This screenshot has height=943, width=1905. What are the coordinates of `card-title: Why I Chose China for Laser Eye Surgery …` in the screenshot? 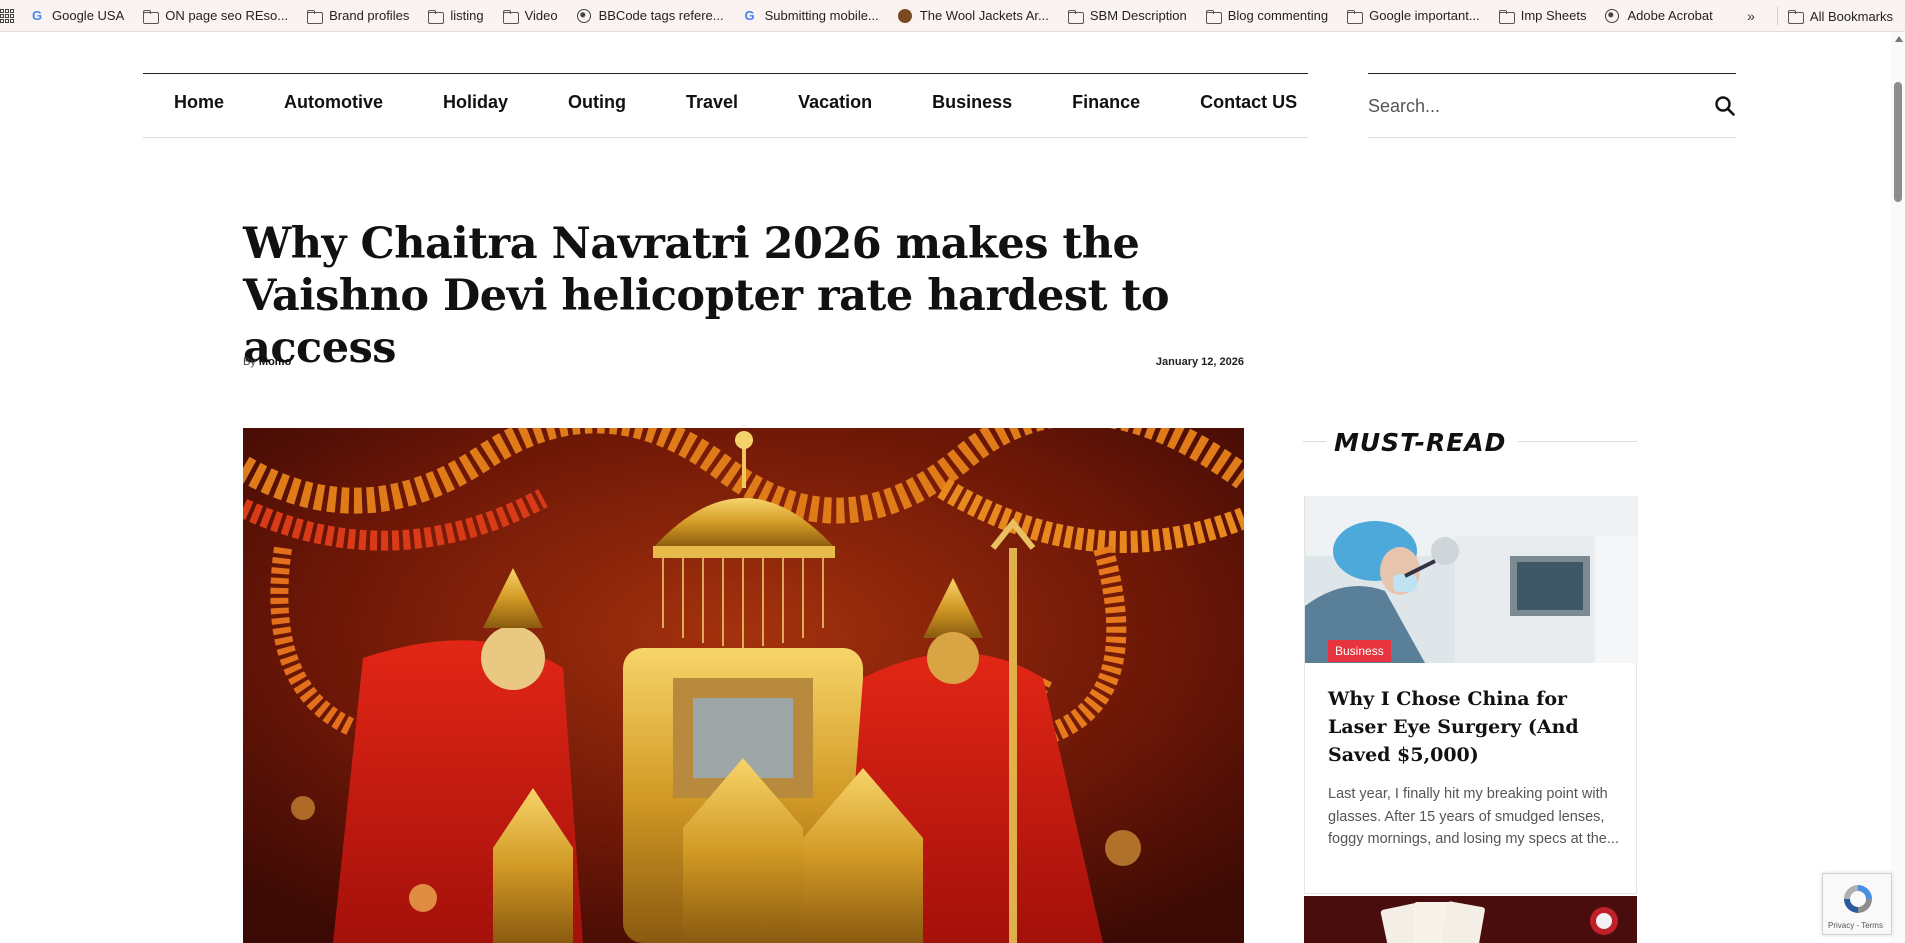 It's located at (1478, 727).